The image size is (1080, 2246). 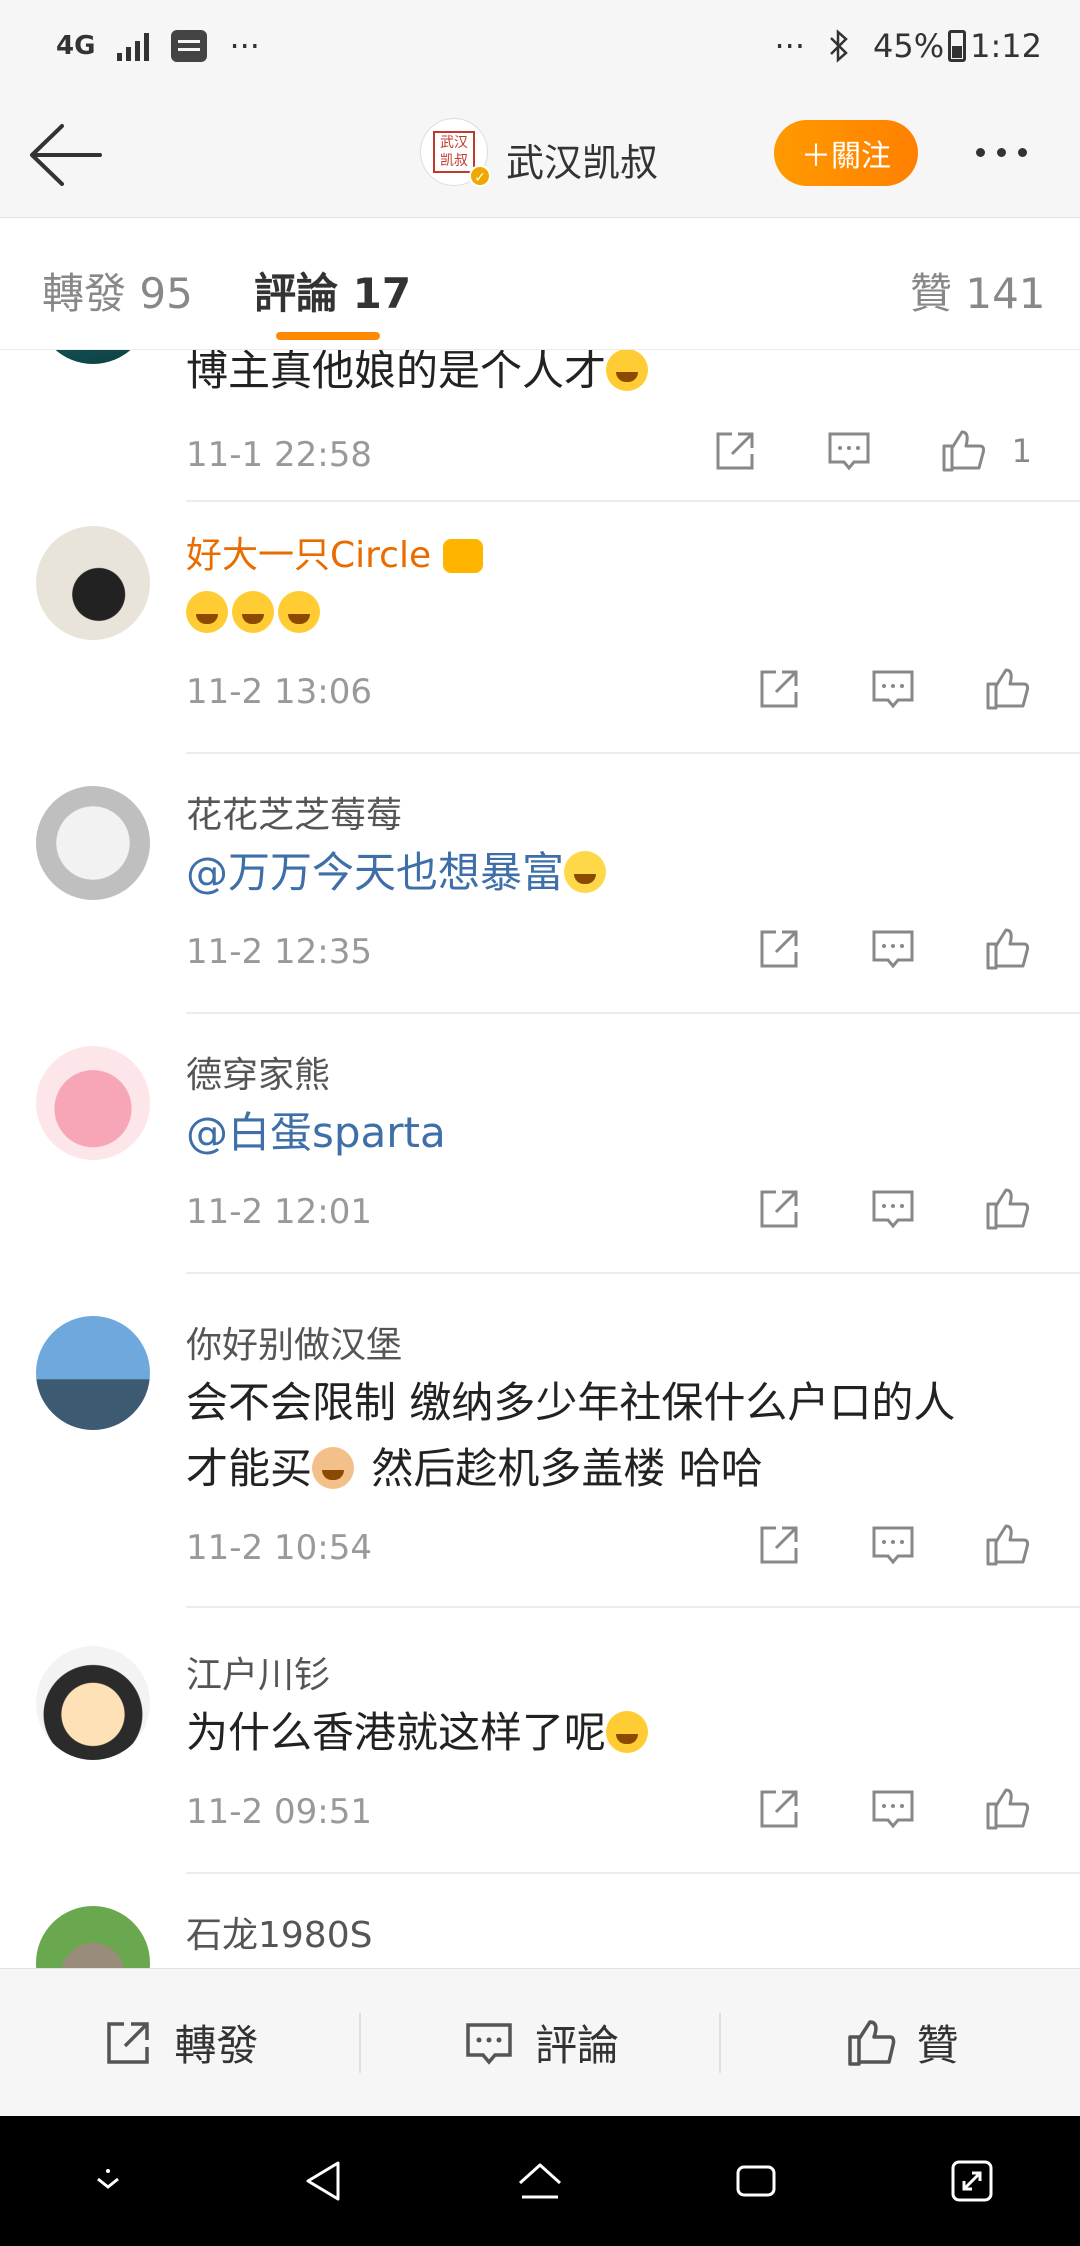 What do you see at coordinates (474, 1468) in the screenshot?
I see `comment-text-continued: 才能买 然后趁机多盖楼 哈哈` at bounding box center [474, 1468].